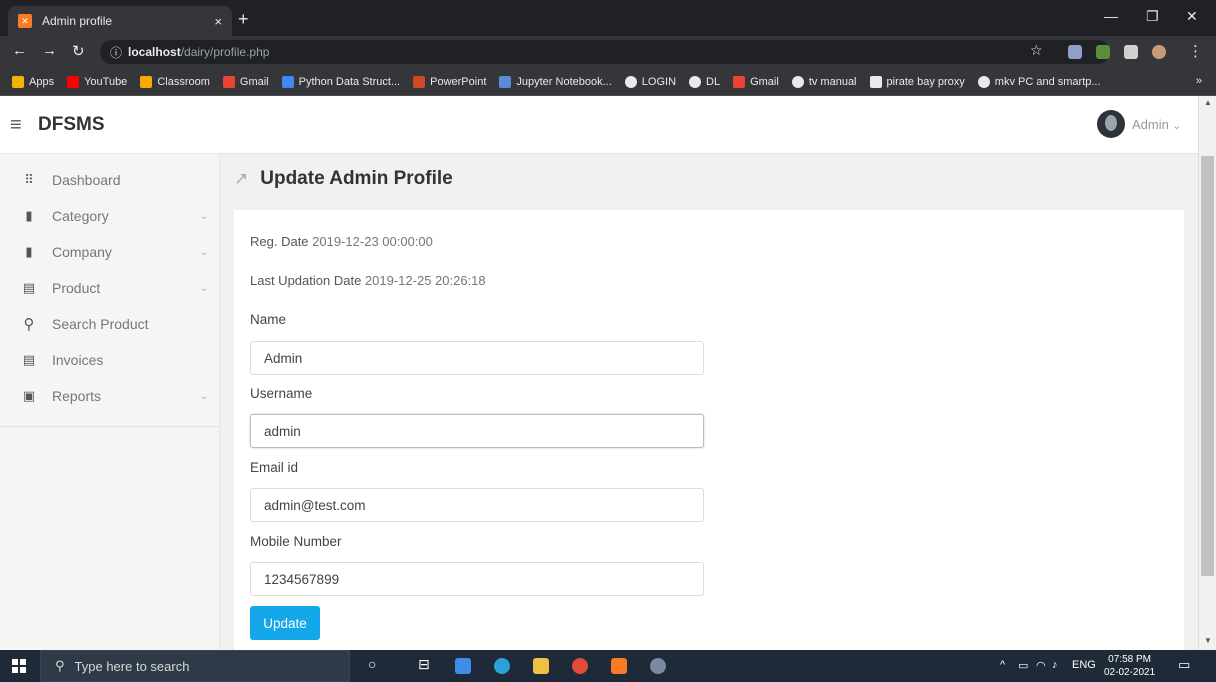 This screenshot has height=682, width=1216. Describe the element at coordinates (77, 396) in the screenshot. I see `sidebar-item-label: Reports` at that location.